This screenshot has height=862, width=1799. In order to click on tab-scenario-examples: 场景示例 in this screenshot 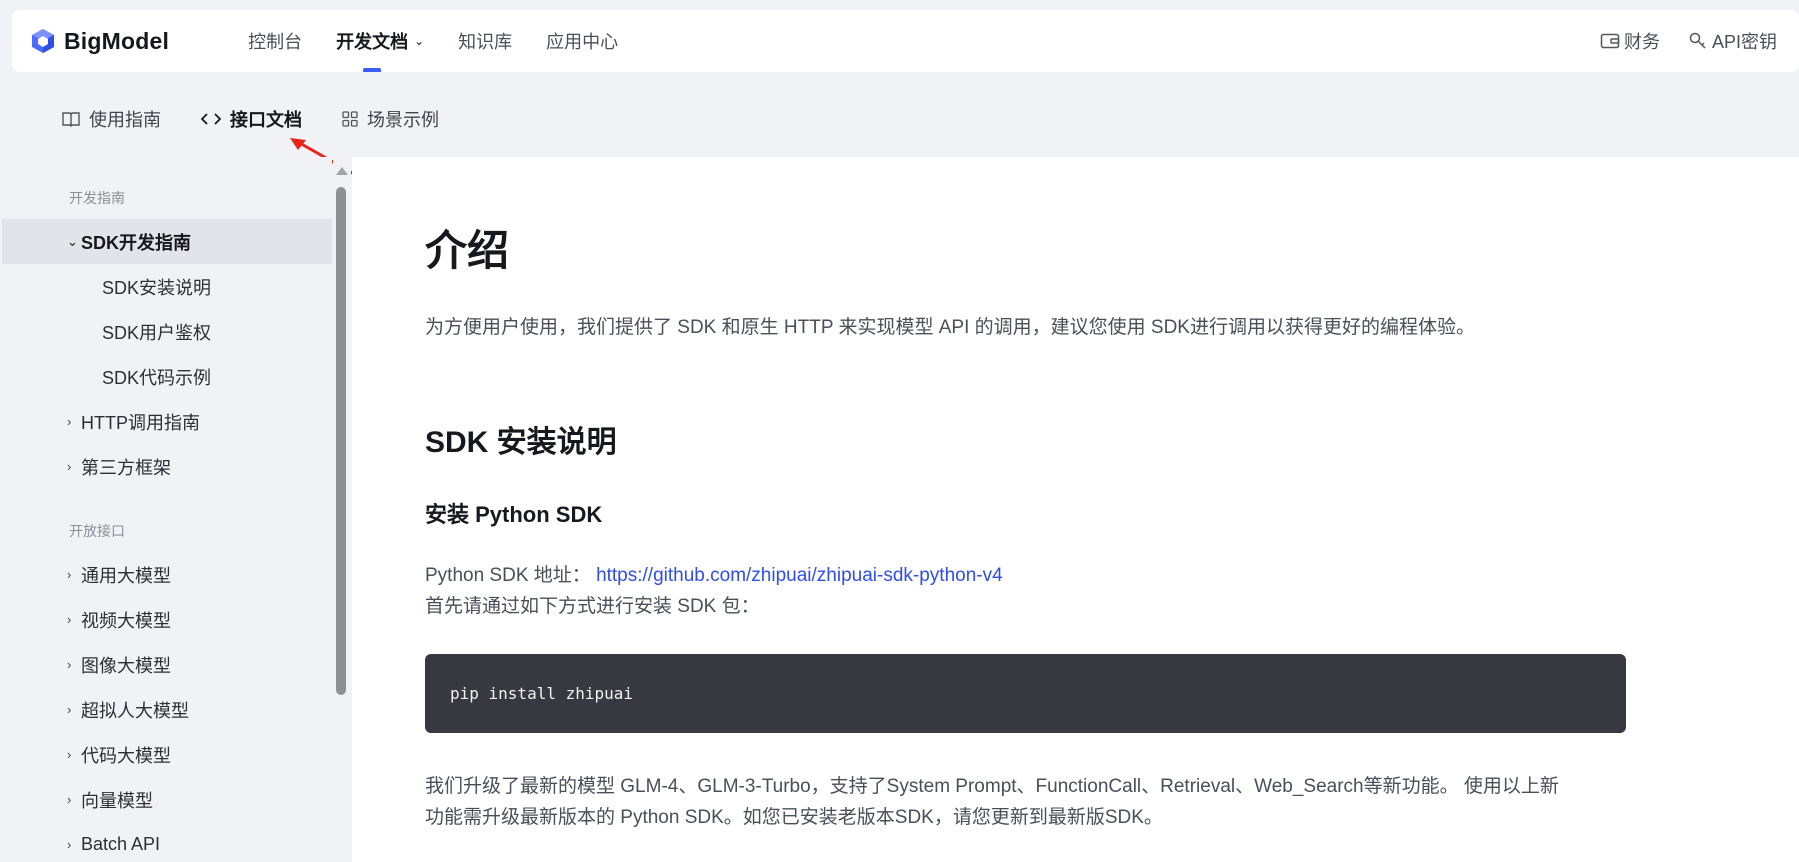, I will do `click(390, 119)`.